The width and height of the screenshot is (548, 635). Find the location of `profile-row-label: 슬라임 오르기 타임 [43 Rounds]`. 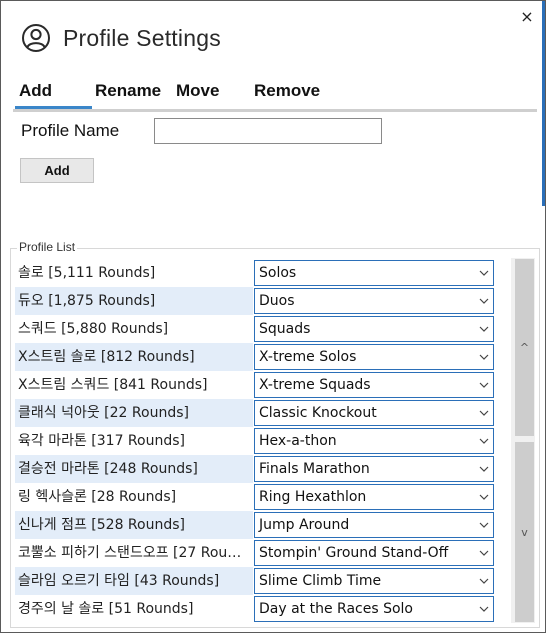

profile-row-label: 슬라임 오르기 타임 [43 Rounds] is located at coordinates (119, 581).